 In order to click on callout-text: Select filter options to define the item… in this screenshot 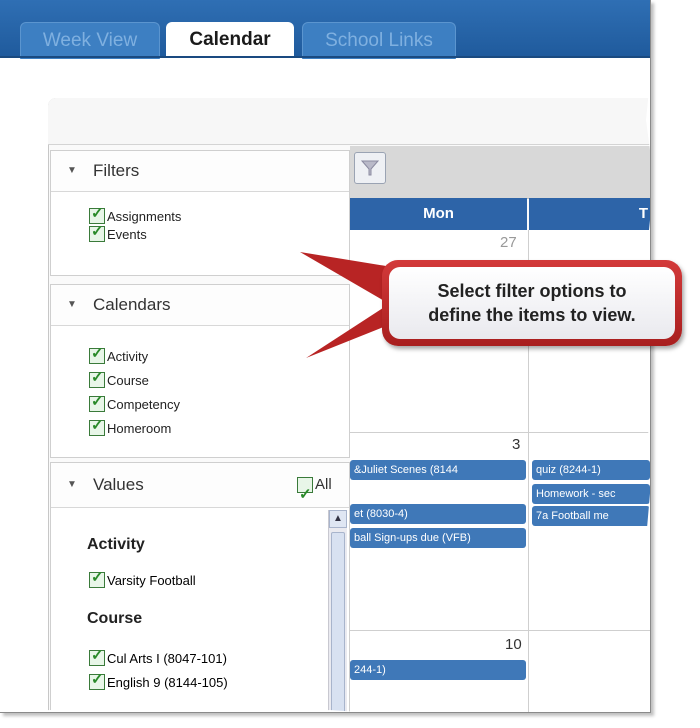, I will do `click(532, 303)`.